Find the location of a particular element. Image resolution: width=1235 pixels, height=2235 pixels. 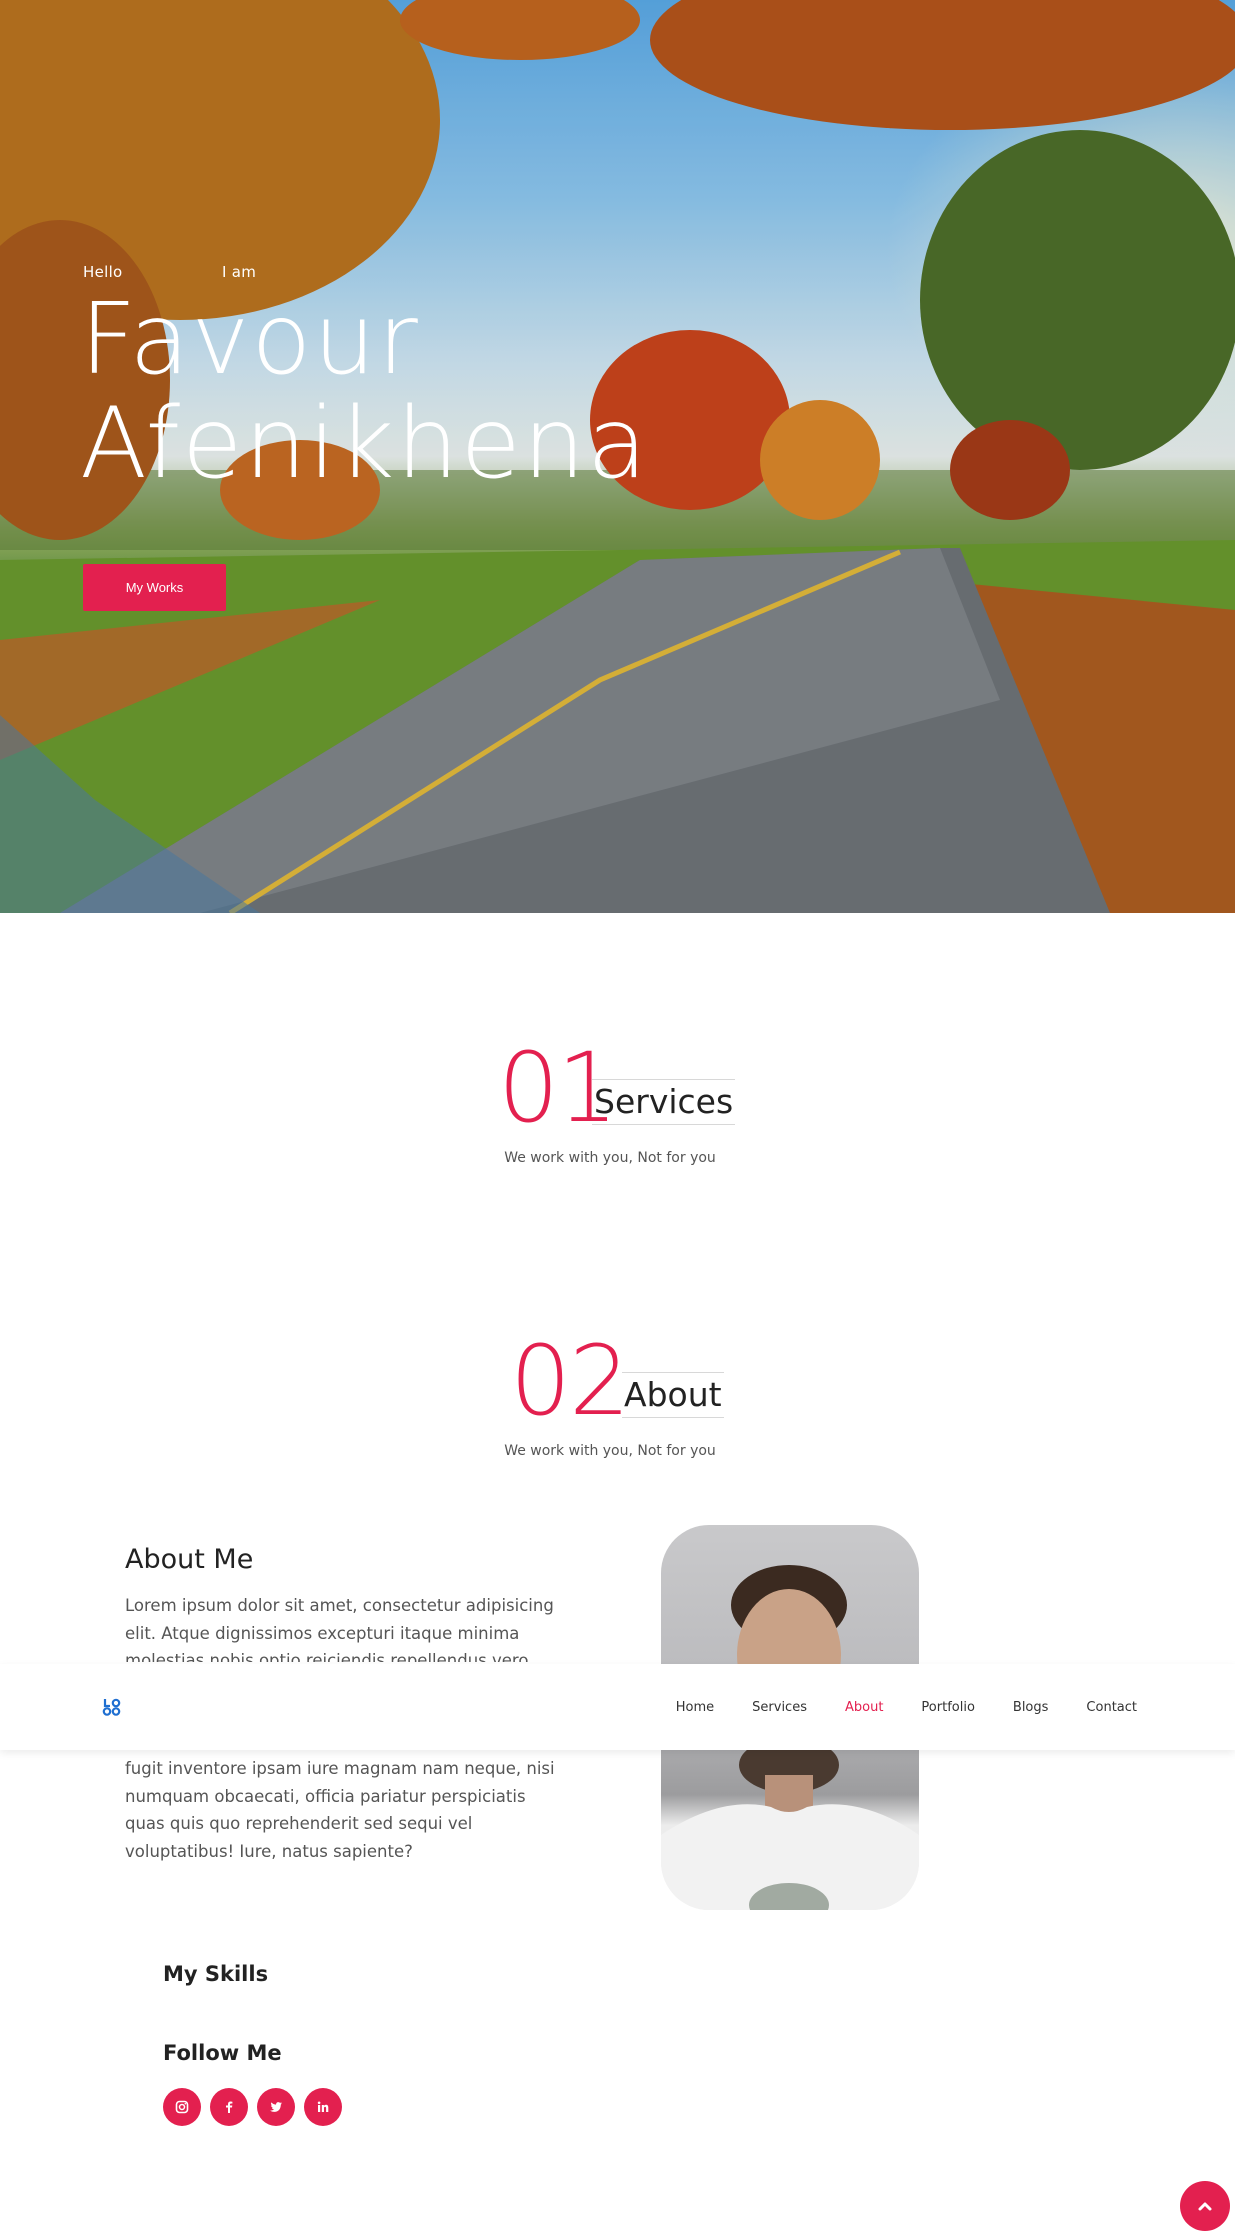

scroll-to-top-button is located at coordinates (1205, 2206).